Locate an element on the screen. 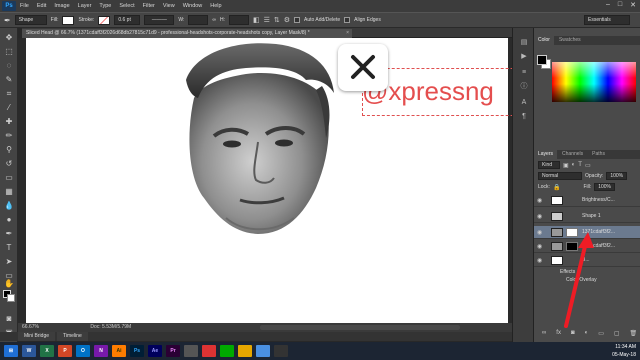 This screenshot has height=360, width=640. taskbar-app-illustrator: Ai is located at coordinates (119, 351).